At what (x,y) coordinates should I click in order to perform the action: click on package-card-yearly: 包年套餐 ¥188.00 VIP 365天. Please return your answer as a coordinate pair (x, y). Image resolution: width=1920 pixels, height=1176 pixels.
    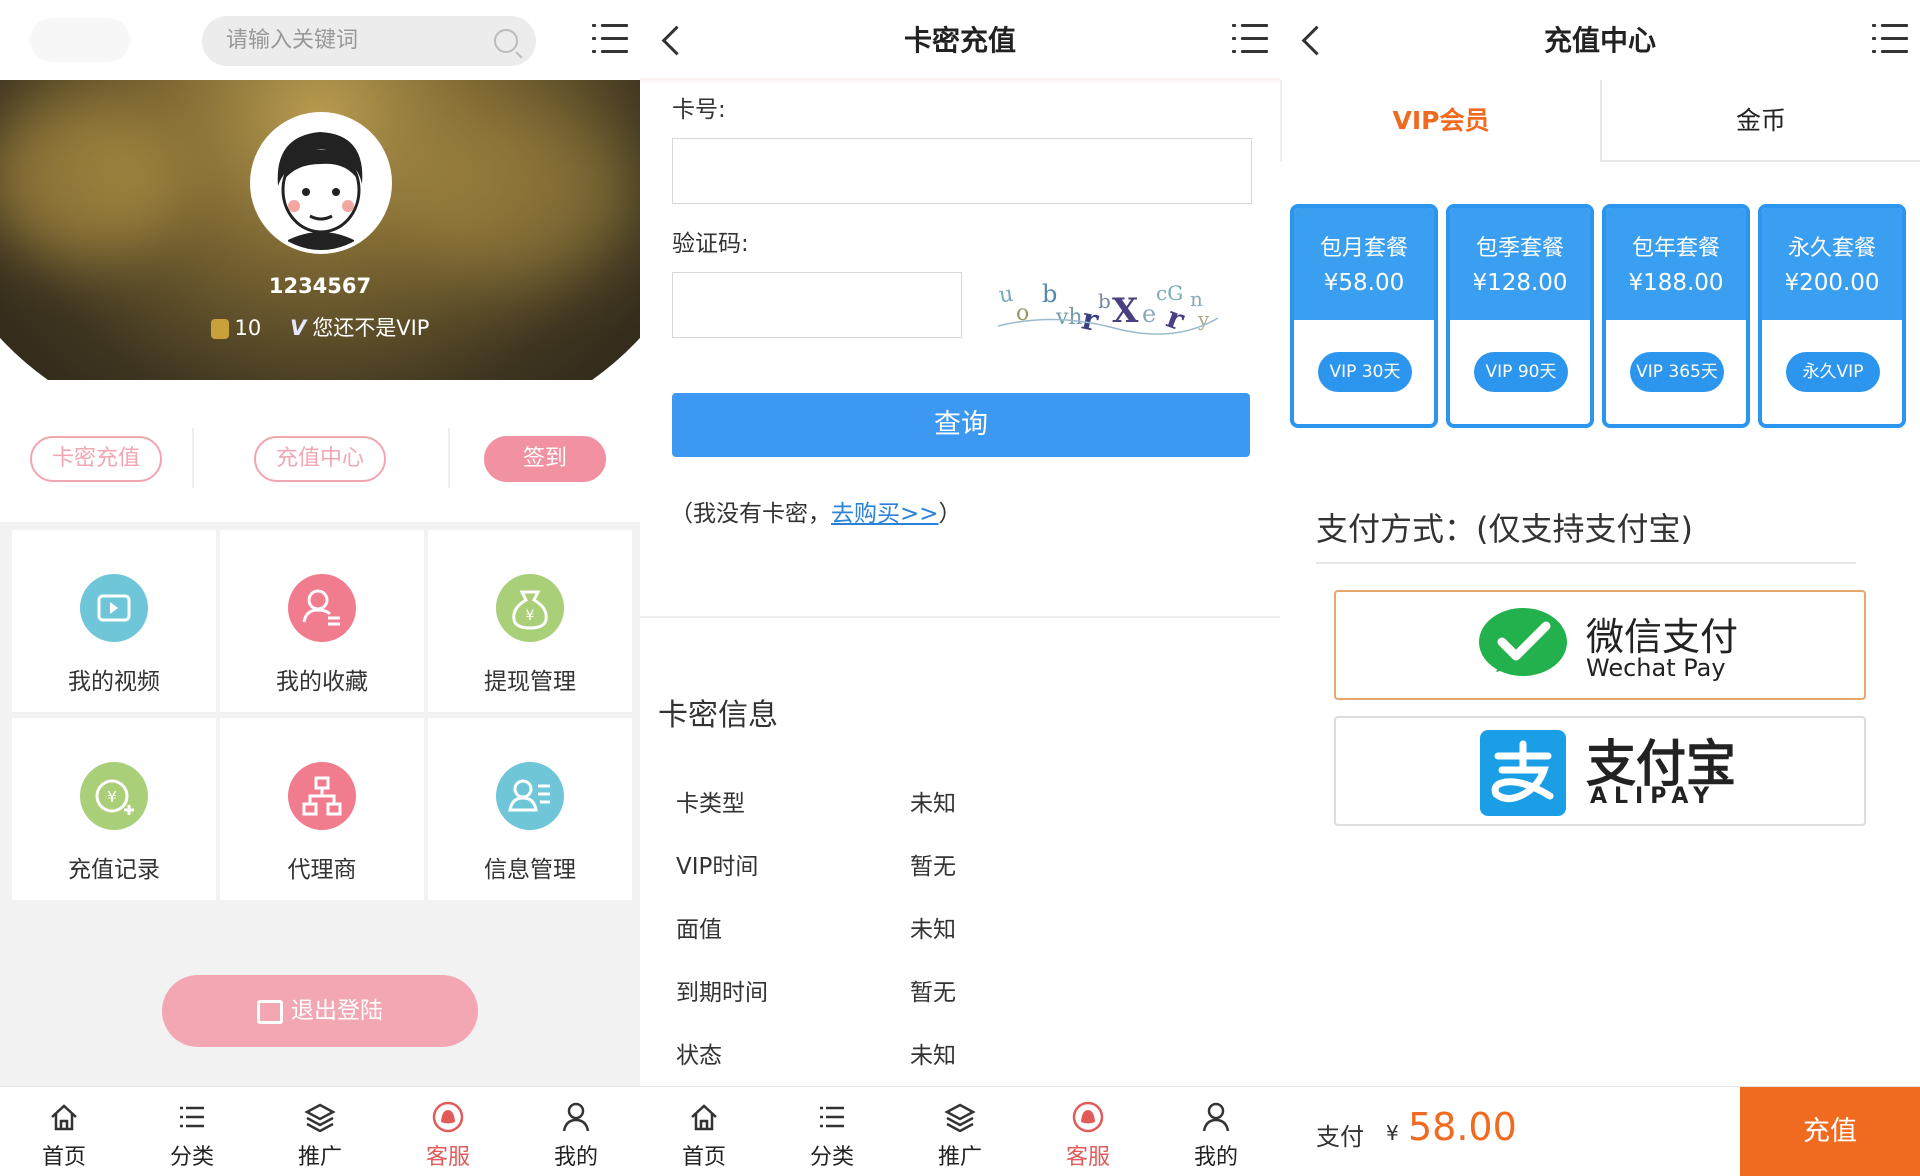
    Looking at the image, I should click on (1676, 316).